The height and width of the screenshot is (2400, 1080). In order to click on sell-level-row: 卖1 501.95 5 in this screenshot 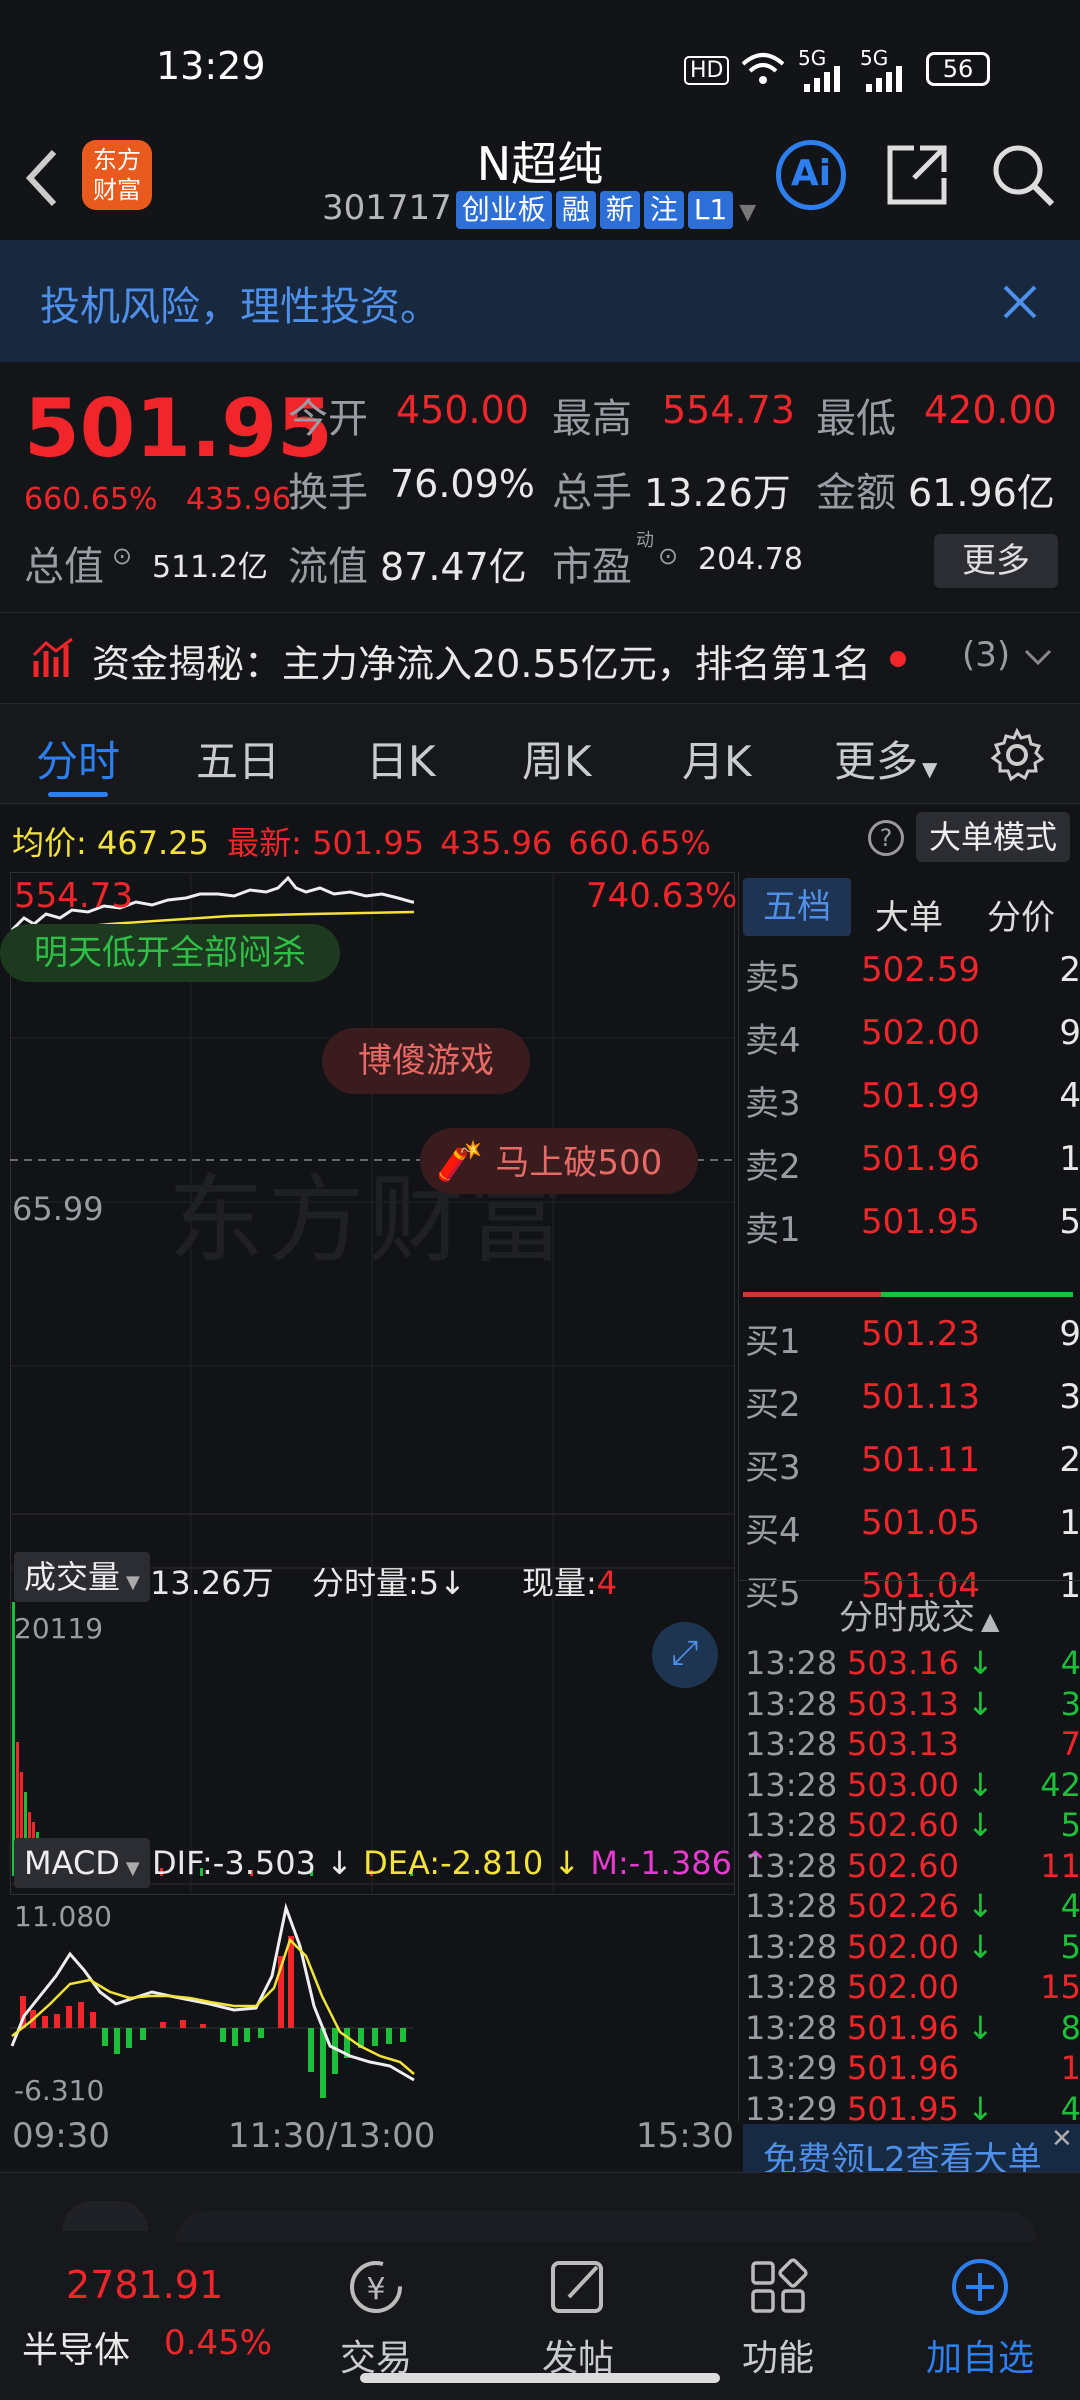, I will do `click(909, 1224)`.